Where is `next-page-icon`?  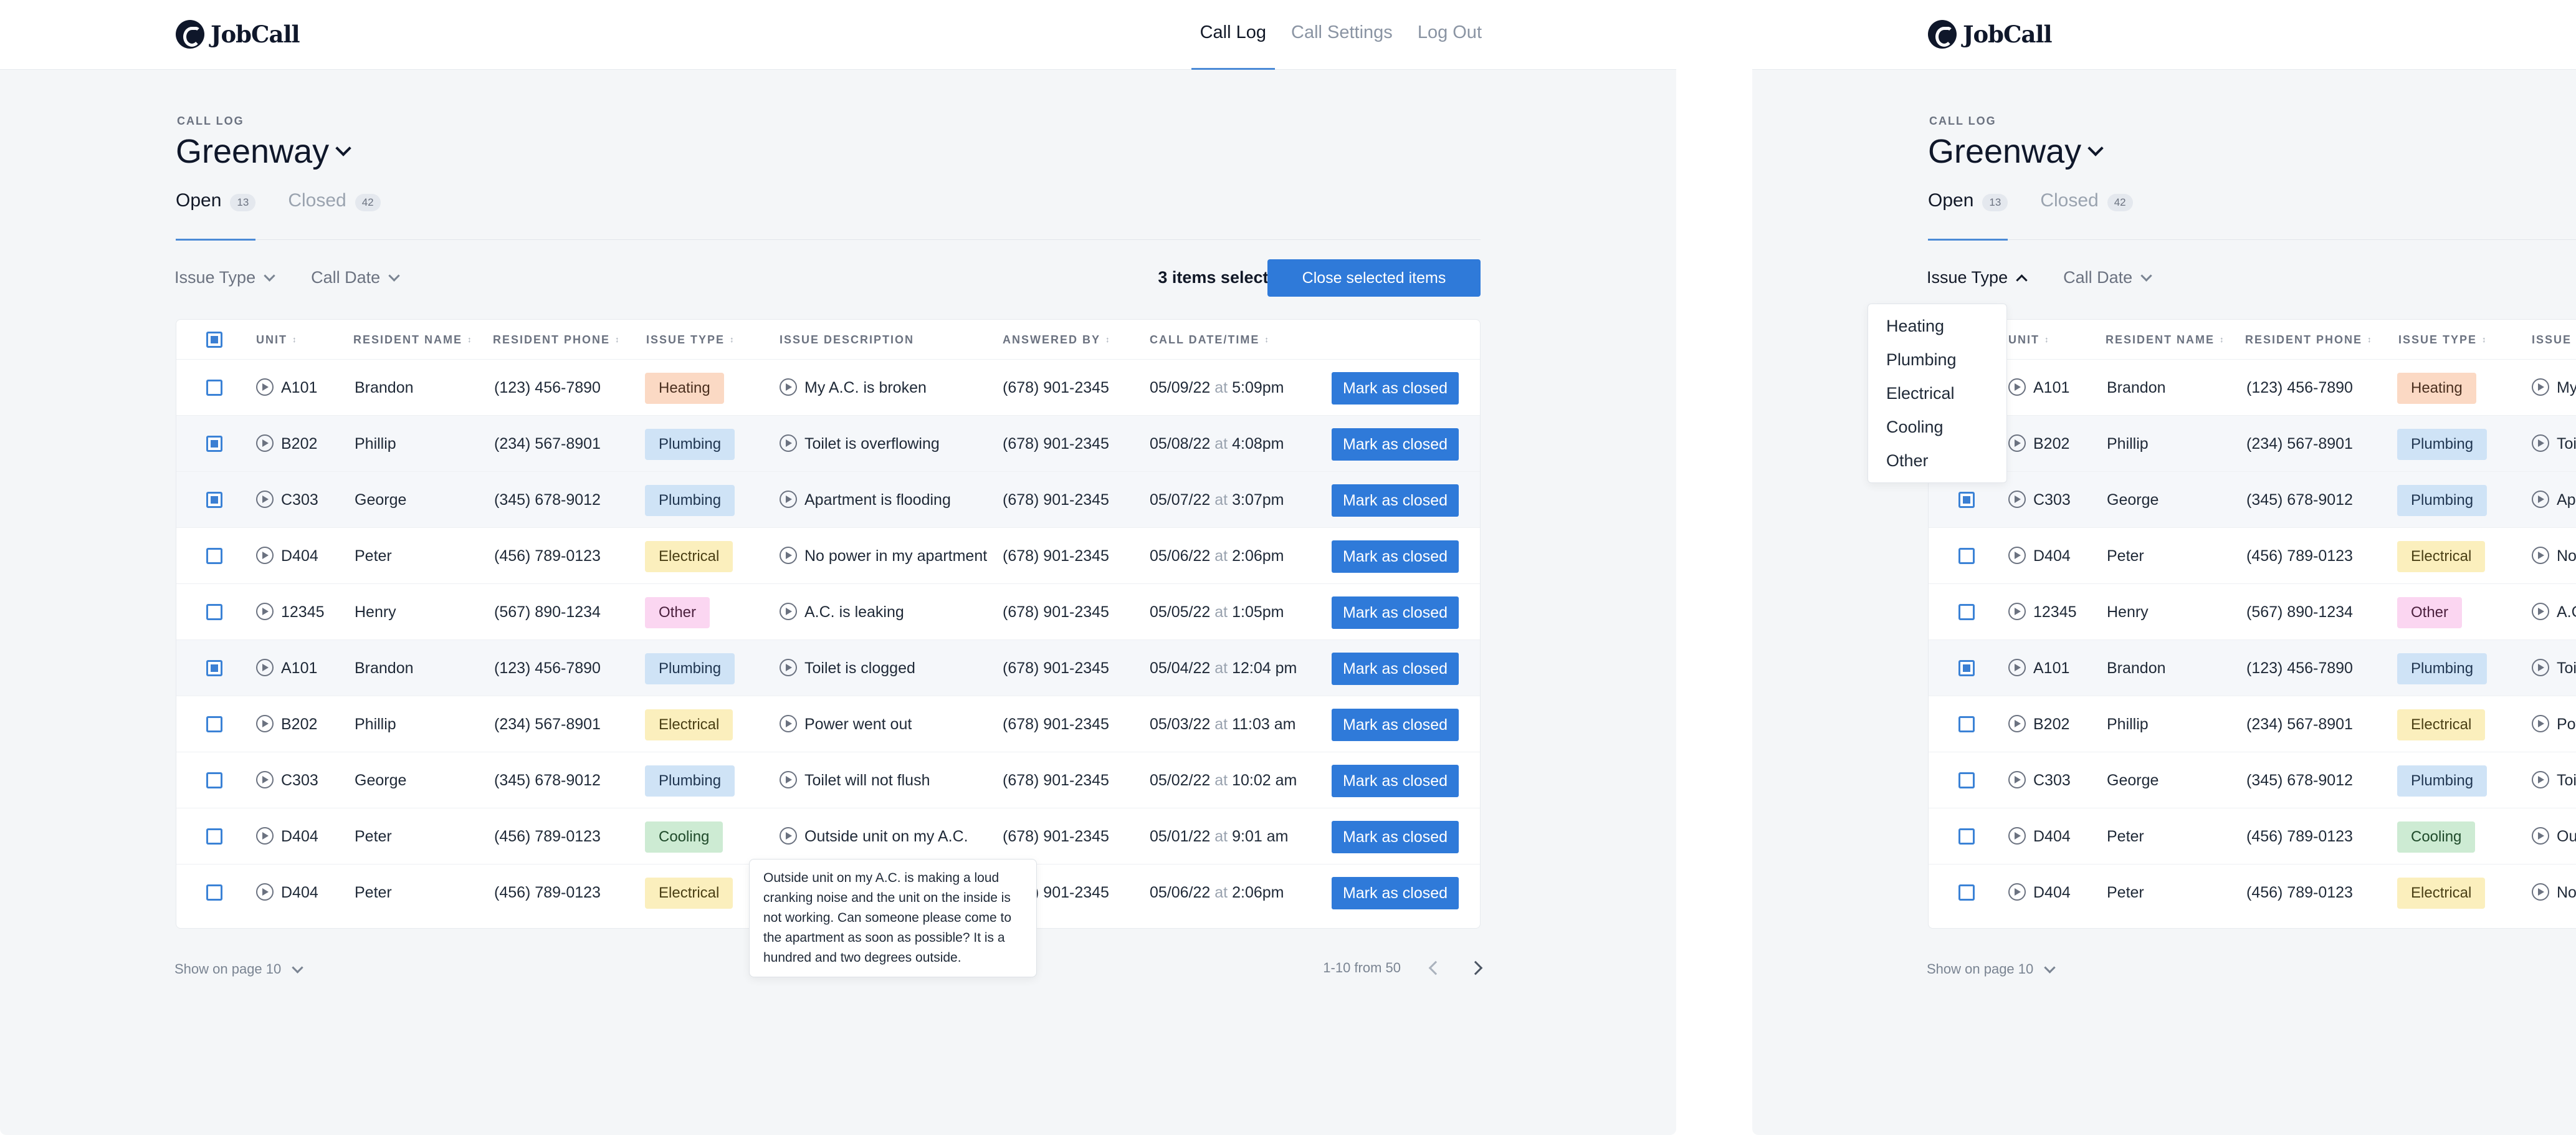
next-page-icon is located at coordinates (1475, 967).